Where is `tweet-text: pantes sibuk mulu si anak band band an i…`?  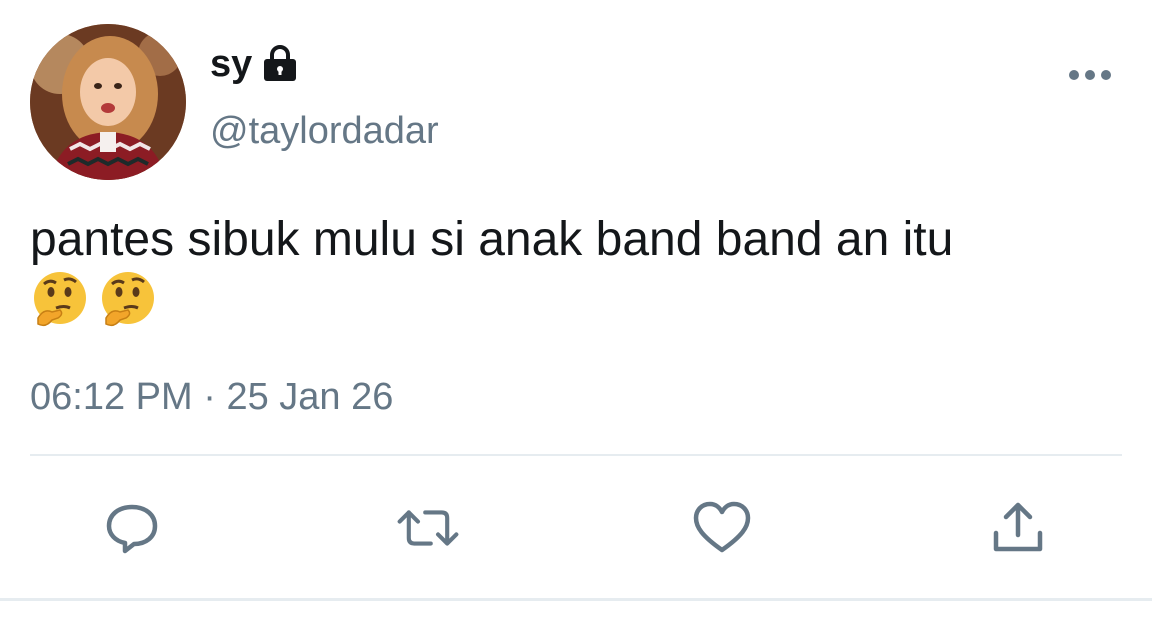
tweet-text: pantes sibuk mulu si anak band band an i… is located at coordinates (492, 239).